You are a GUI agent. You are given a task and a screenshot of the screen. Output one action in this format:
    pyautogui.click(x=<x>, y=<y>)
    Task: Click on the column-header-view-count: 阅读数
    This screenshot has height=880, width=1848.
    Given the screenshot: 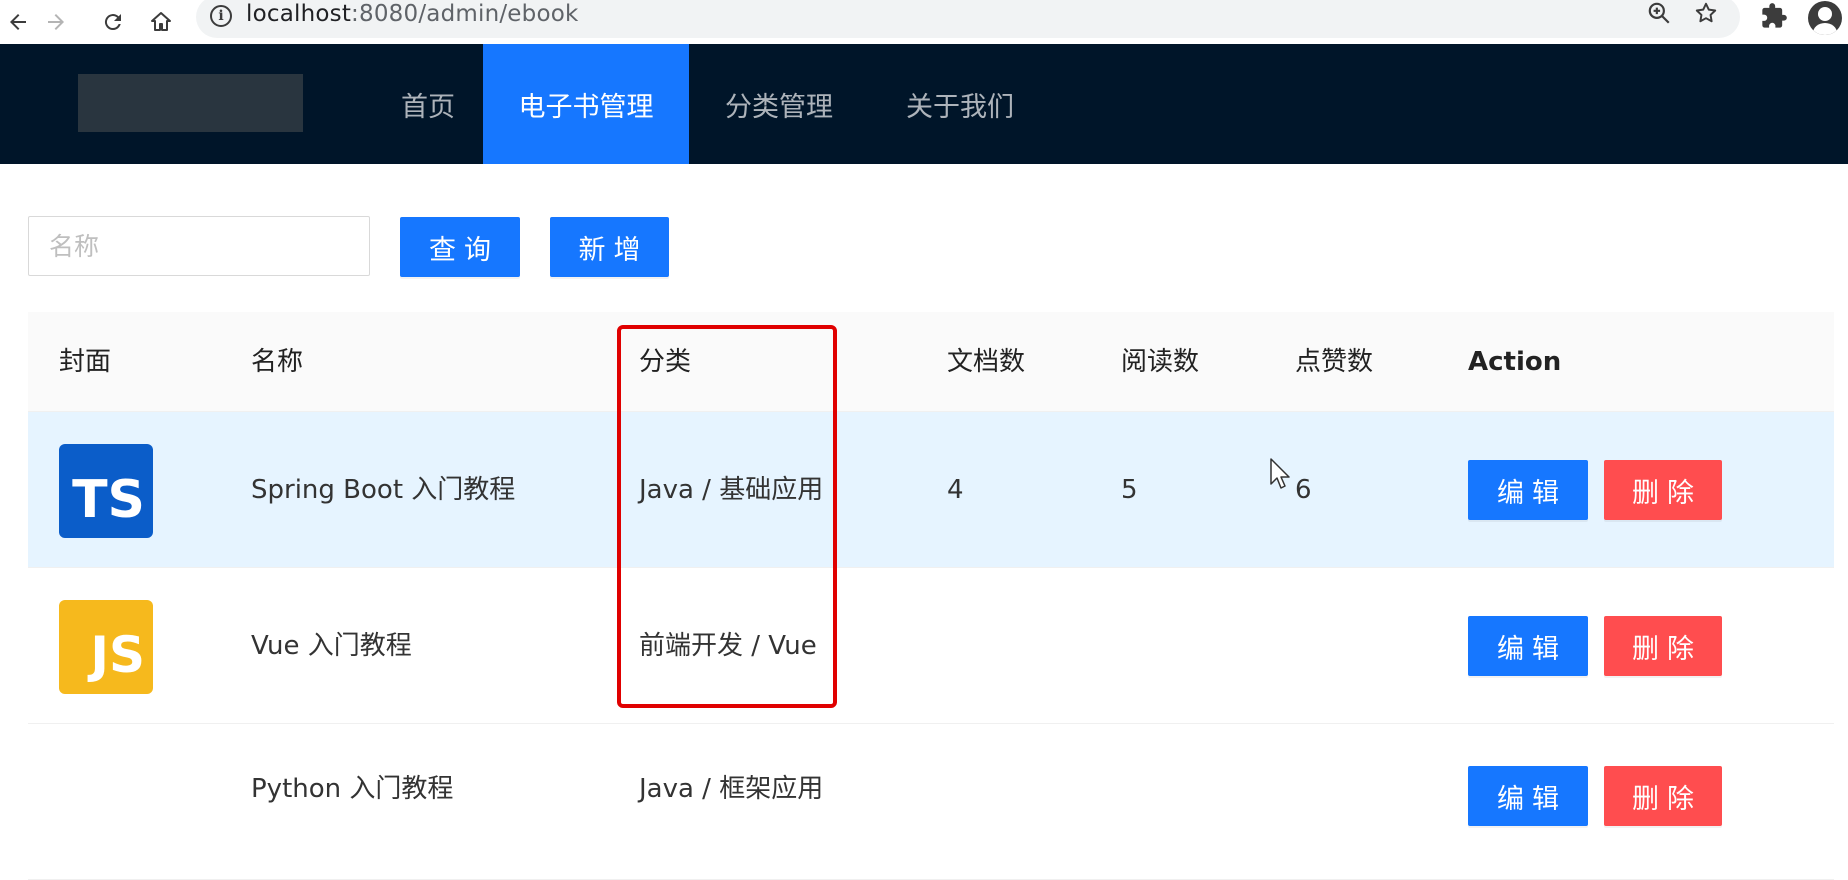 What is the action you would take?
    pyautogui.click(x=1160, y=362)
    